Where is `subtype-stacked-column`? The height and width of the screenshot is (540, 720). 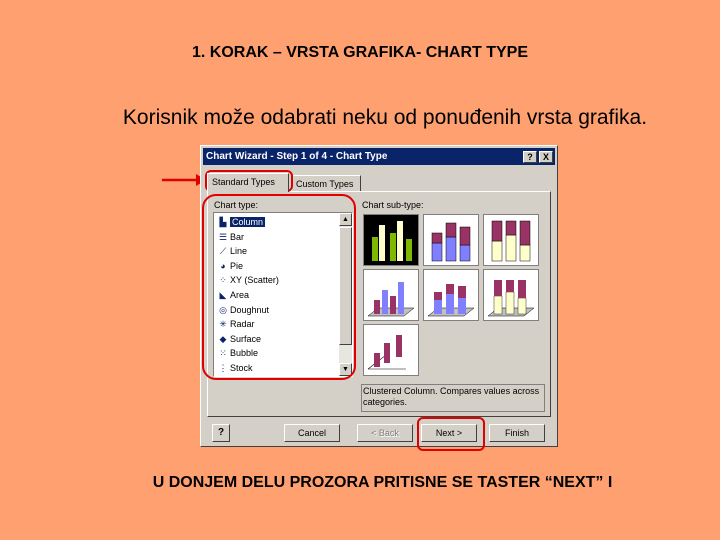
subtype-stacked-column is located at coordinates (451, 240).